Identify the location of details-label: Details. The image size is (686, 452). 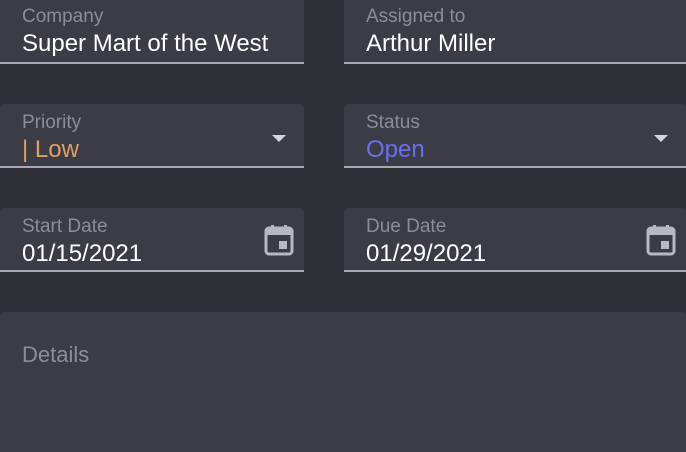
(56, 354).